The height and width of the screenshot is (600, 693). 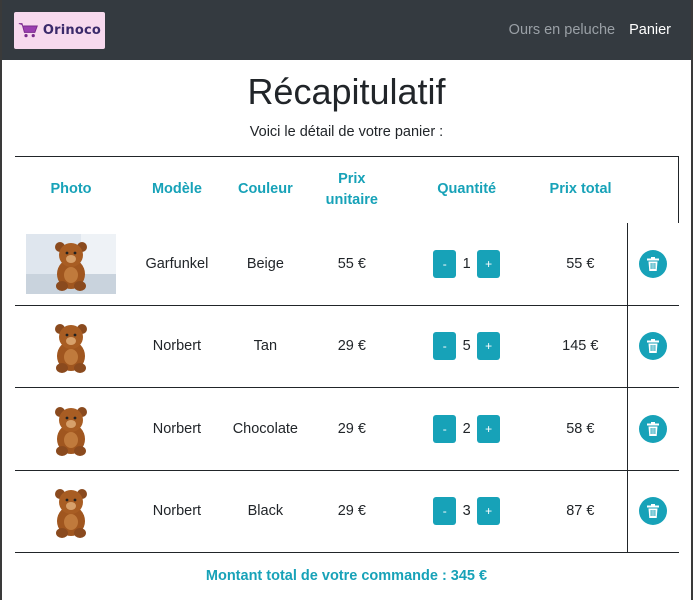 What do you see at coordinates (580, 429) in the screenshot?
I see `cell-total-price: 58 €` at bounding box center [580, 429].